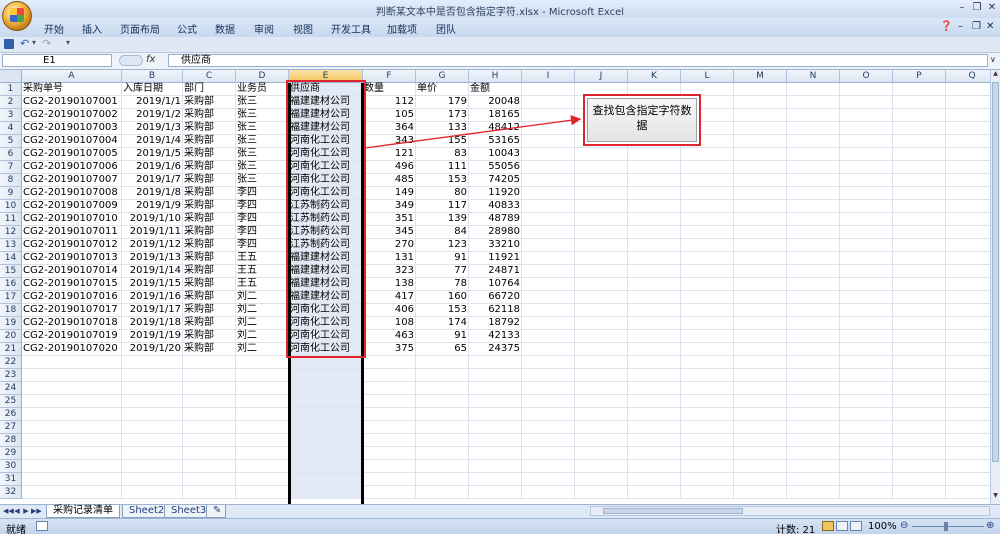  What do you see at coordinates (156, 60) in the screenshot?
I see `insert-function-icon: fx` at bounding box center [156, 60].